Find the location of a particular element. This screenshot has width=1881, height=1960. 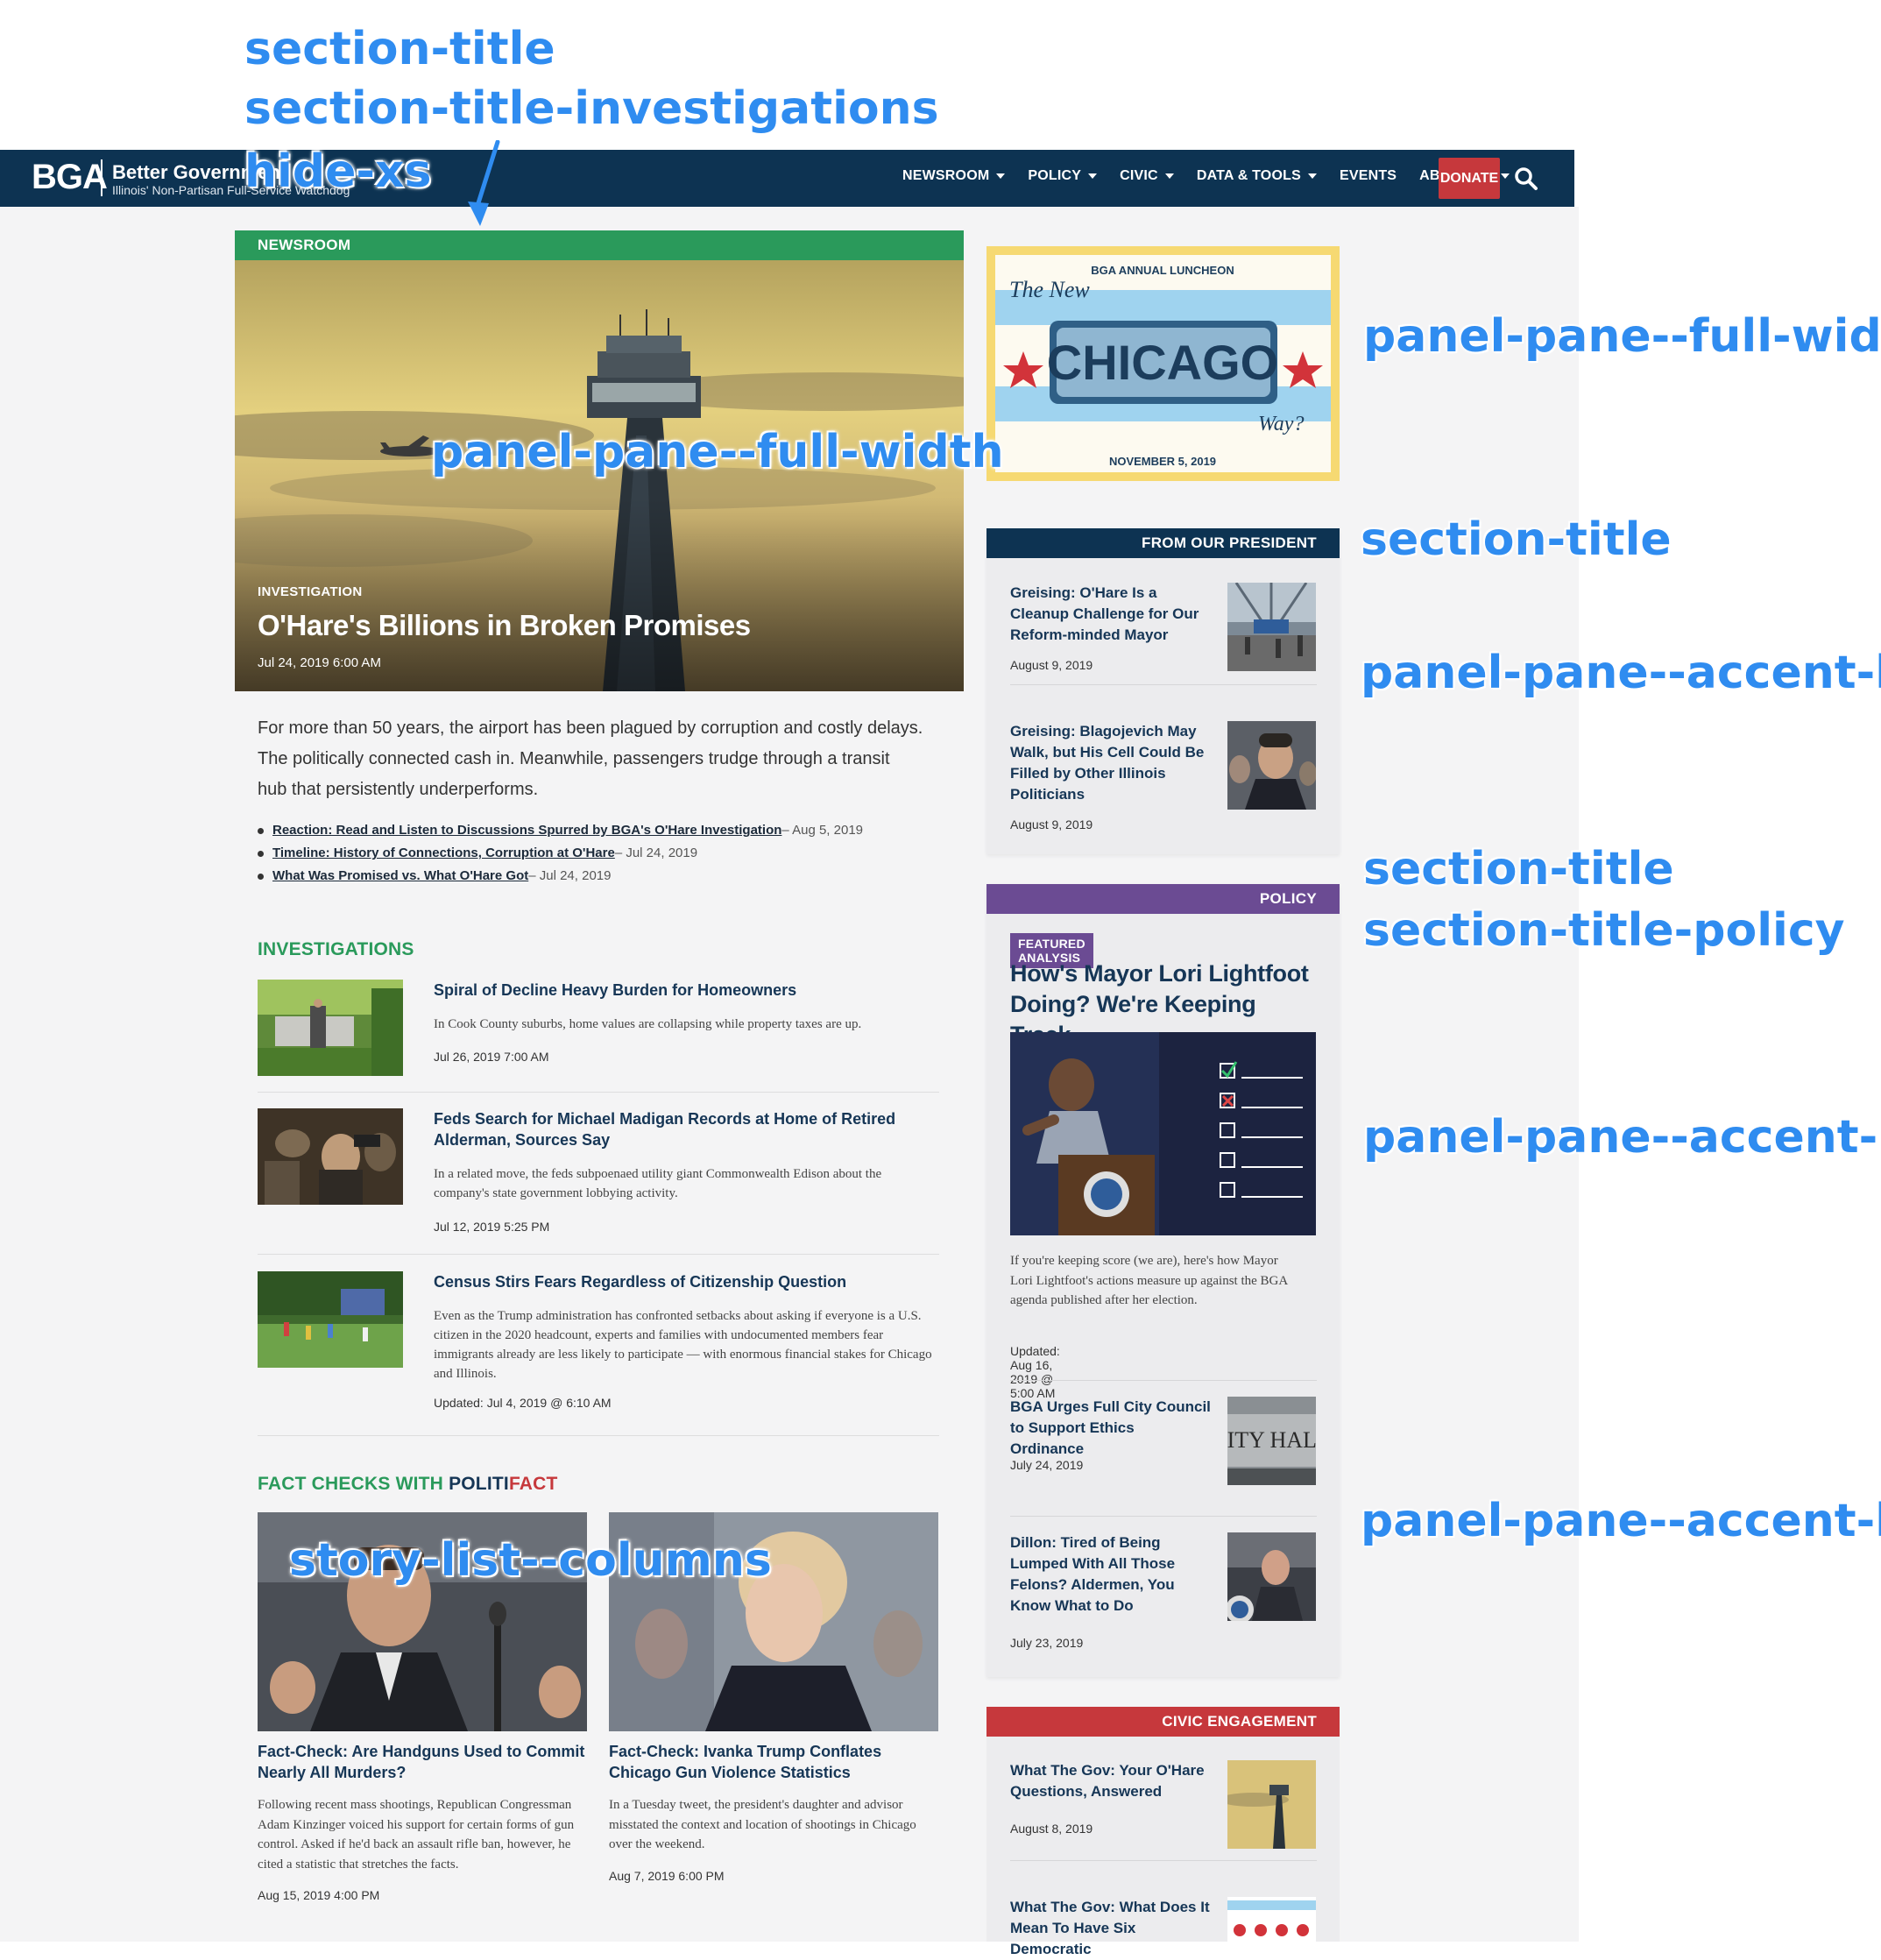

section-title-policy: POLICY is located at coordinates (1163, 899).